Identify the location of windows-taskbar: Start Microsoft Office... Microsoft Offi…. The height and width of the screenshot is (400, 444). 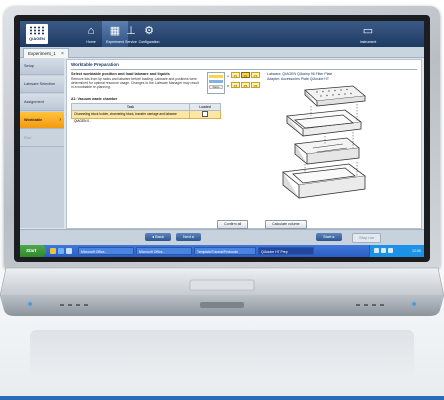
(222, 251).